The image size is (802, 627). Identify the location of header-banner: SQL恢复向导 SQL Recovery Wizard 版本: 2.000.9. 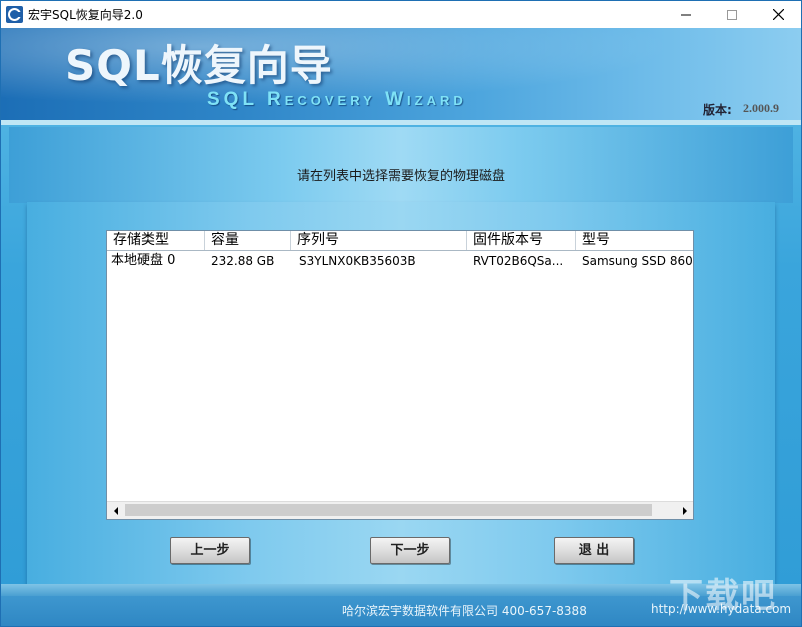
(401, 74).